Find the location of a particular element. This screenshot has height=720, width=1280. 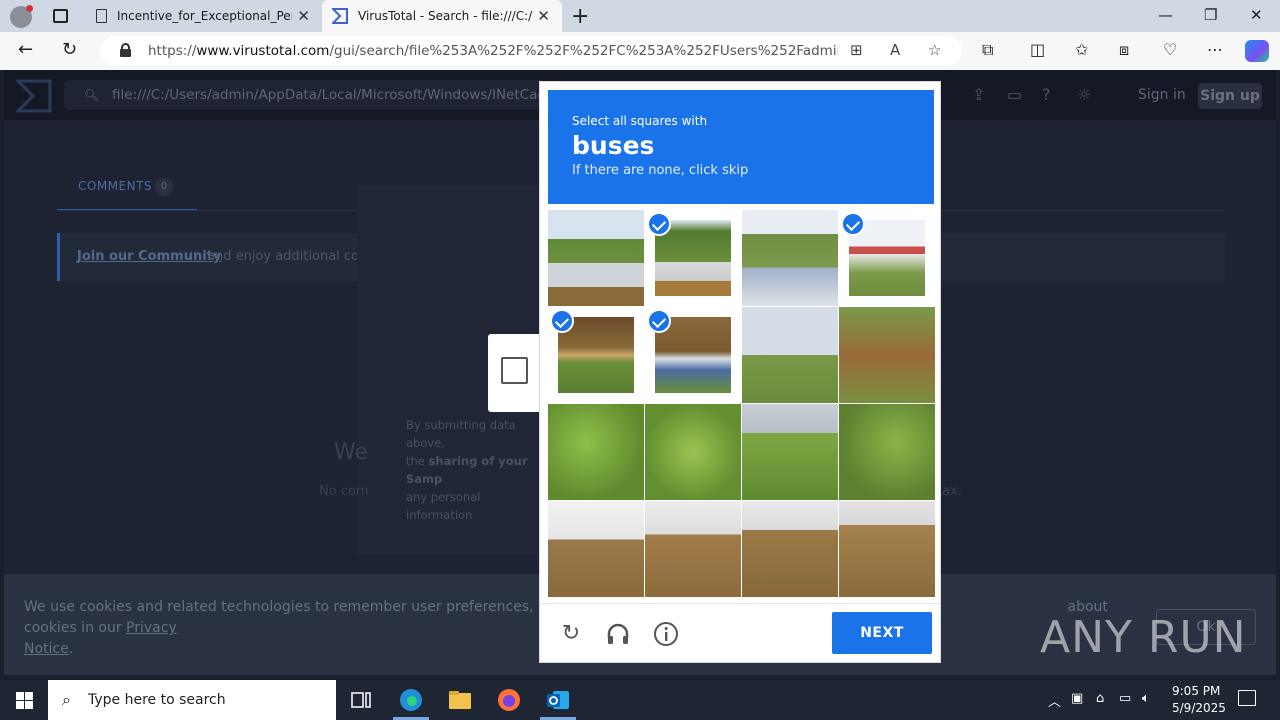

search-icon: ⌕ is located at coordinates (66, 699).